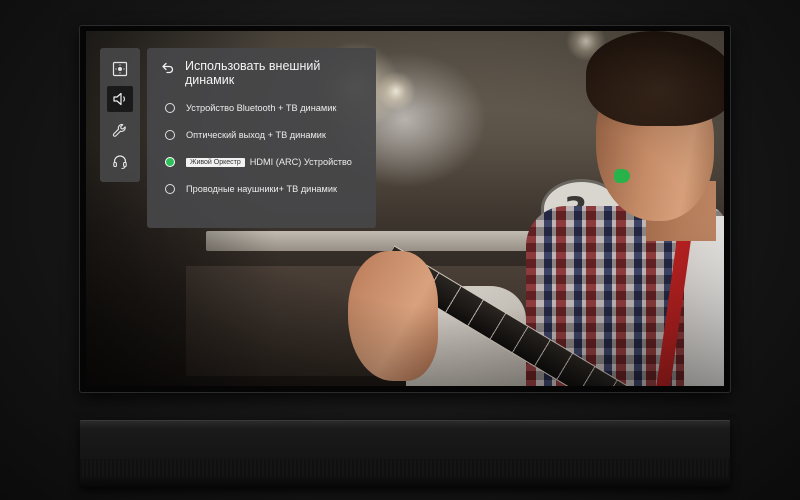 This screenshot has width=800, height=500. I want to click on option-bluetooth: Устройство Bluetooth + ТВ динамик, so click(267, 108).